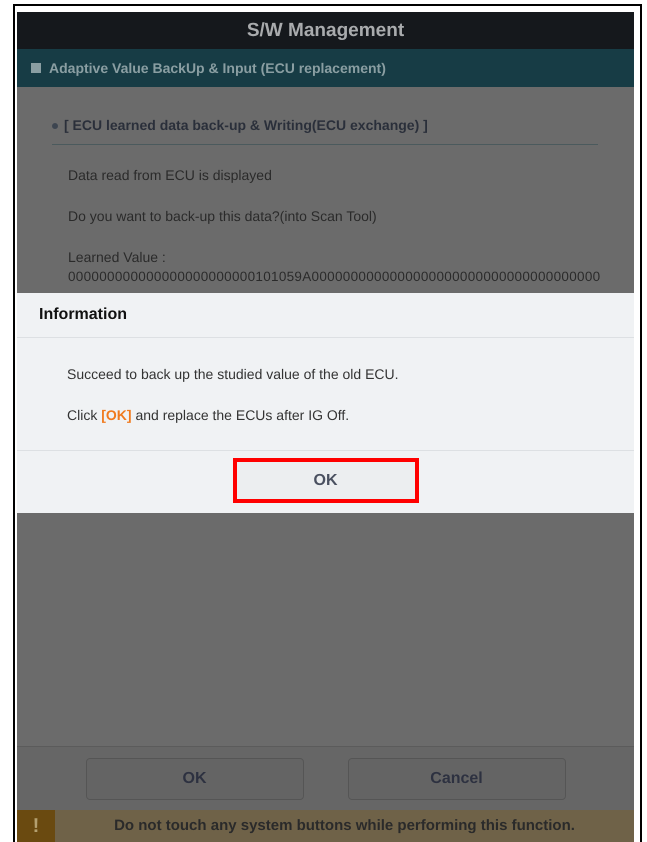 The height and width of the screenshot is (842, 647). Describe the element at coordinates (325, 30) in the screenshot. I see `window-title: S/W Management` at that location.